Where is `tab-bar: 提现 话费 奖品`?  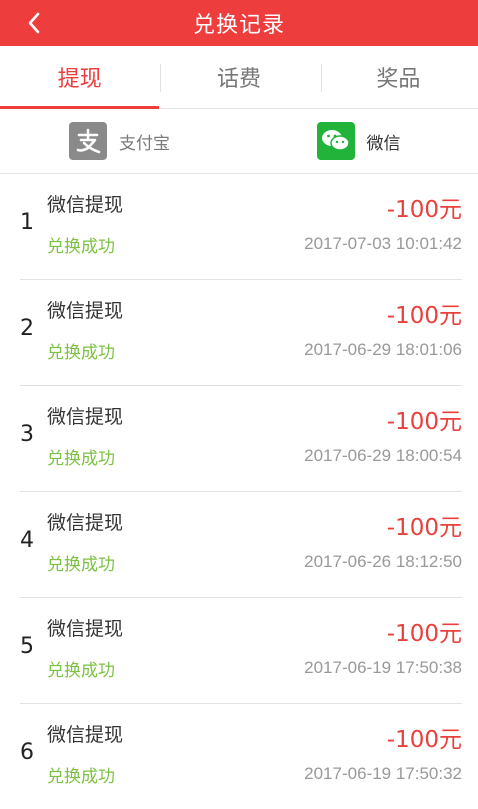
tab-bar: 提现 话费 奖品 is located at coordinates (239, 77).